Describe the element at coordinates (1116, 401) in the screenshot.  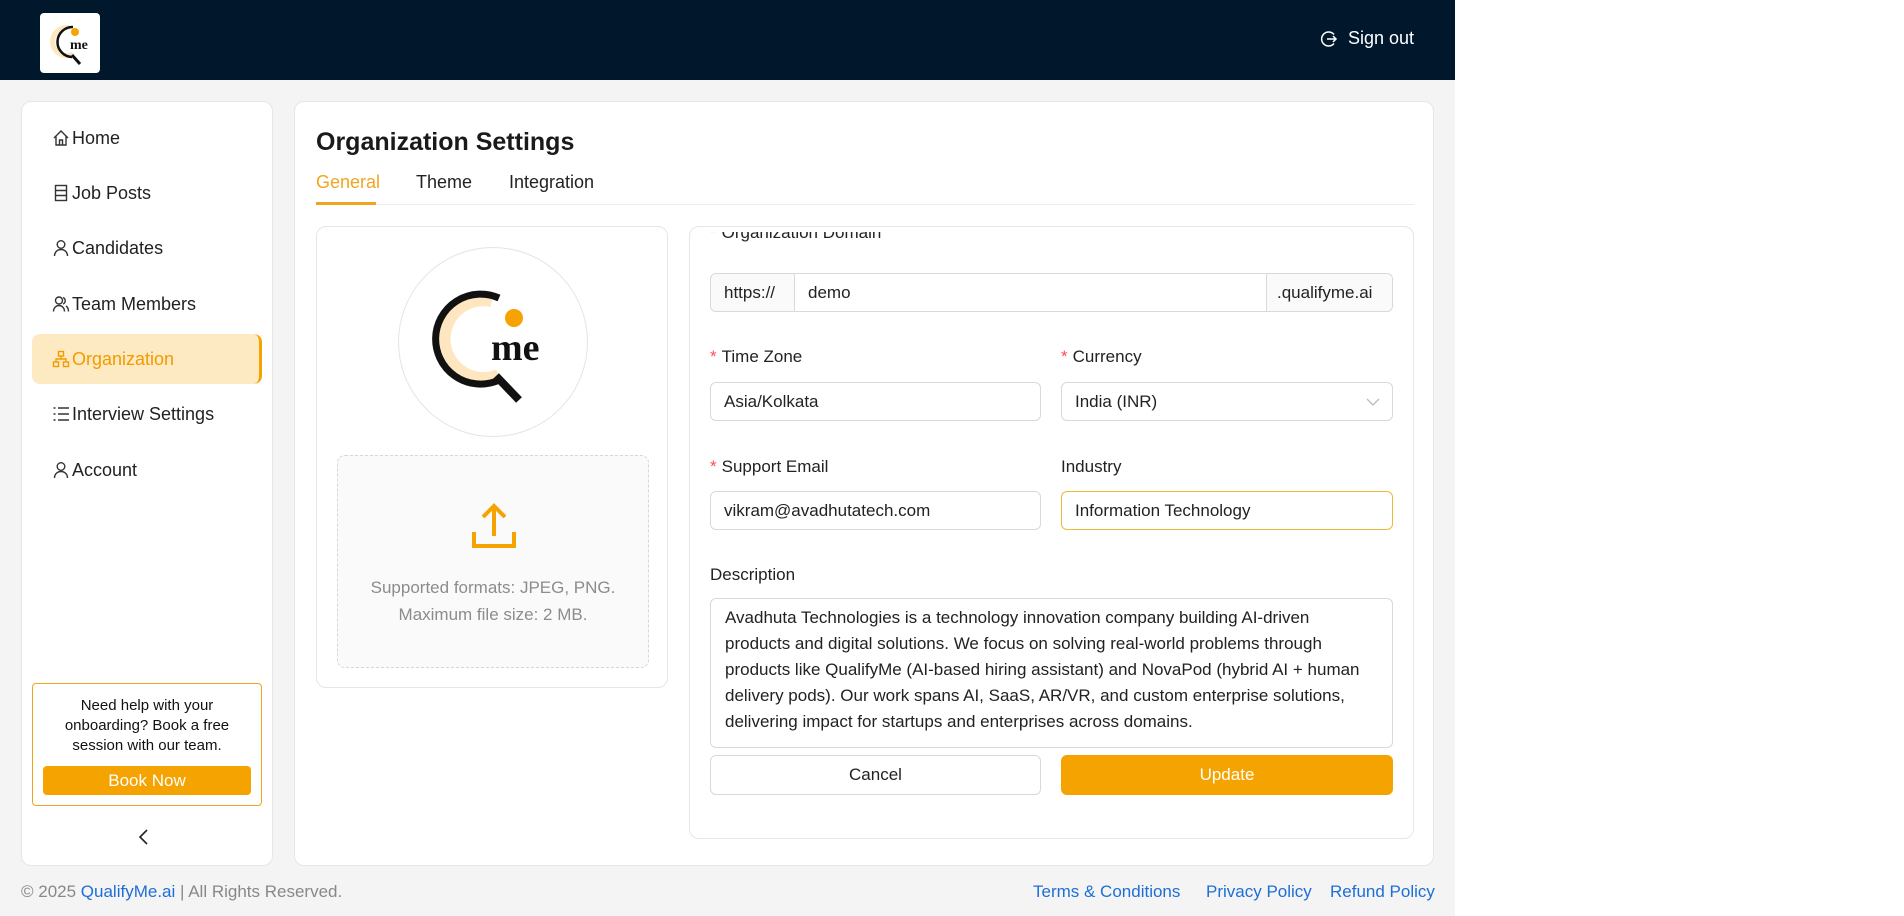
I see `currency-value: India (INR)` at that location.